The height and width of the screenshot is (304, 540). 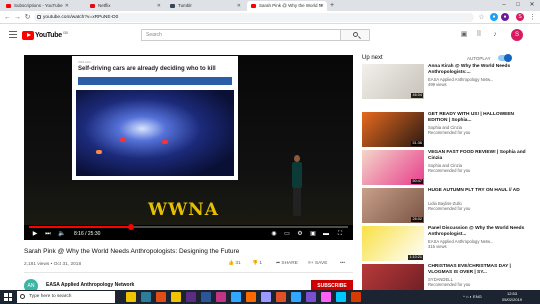 I want to click on create-video-icon: ▣, so click(x=464, y=35).